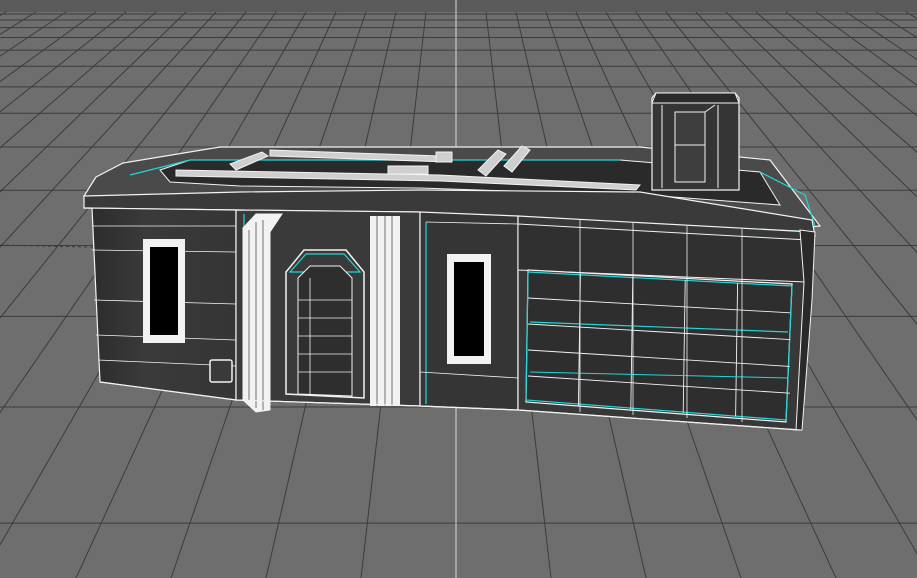  I want to click on wall-vent, so click(221, 371).